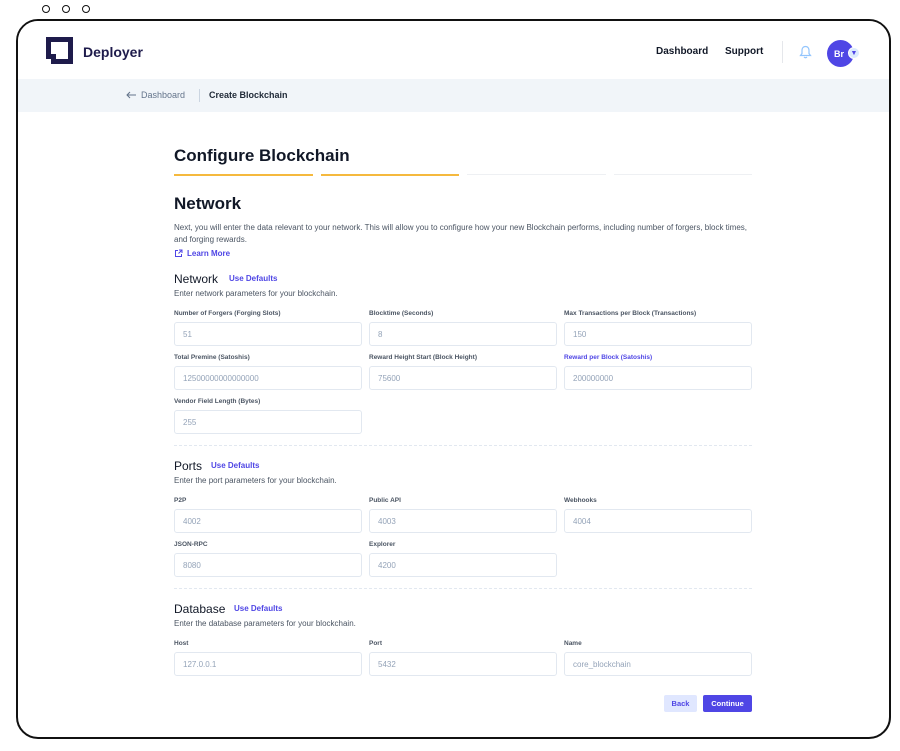 The width and height of the screenshot is (900, 751). I want to click on breadcrumb-separator, so click(199, 95).